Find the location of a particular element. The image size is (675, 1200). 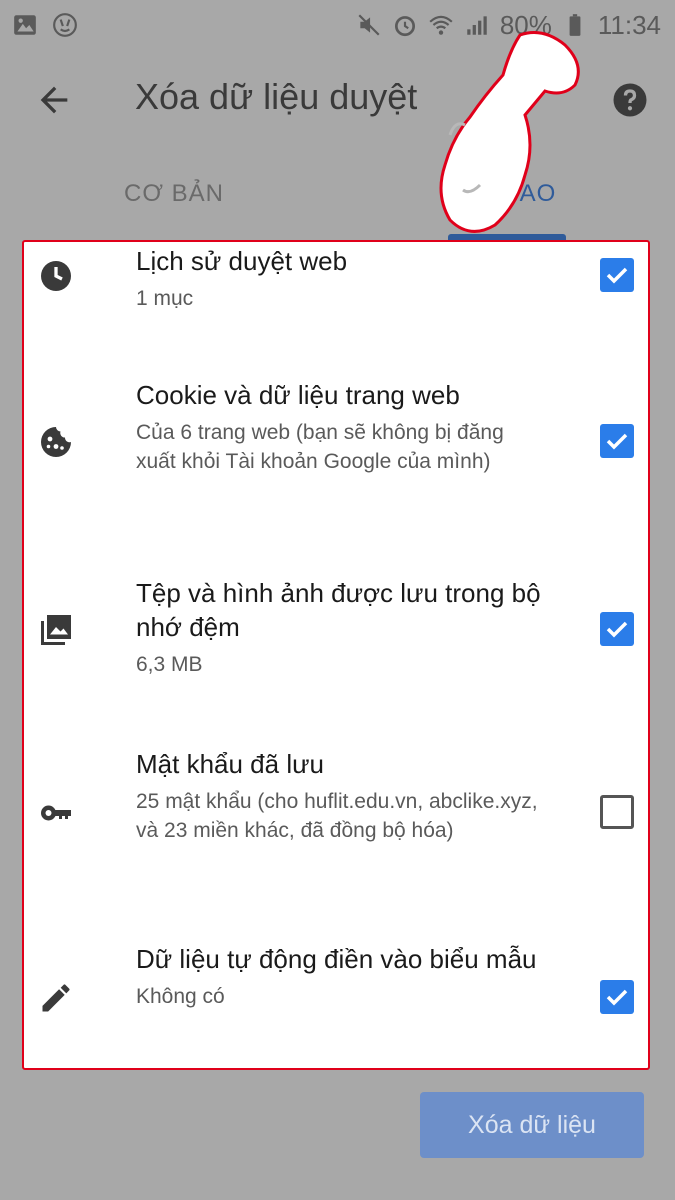

key-icon is located at coordinates (56, 813).